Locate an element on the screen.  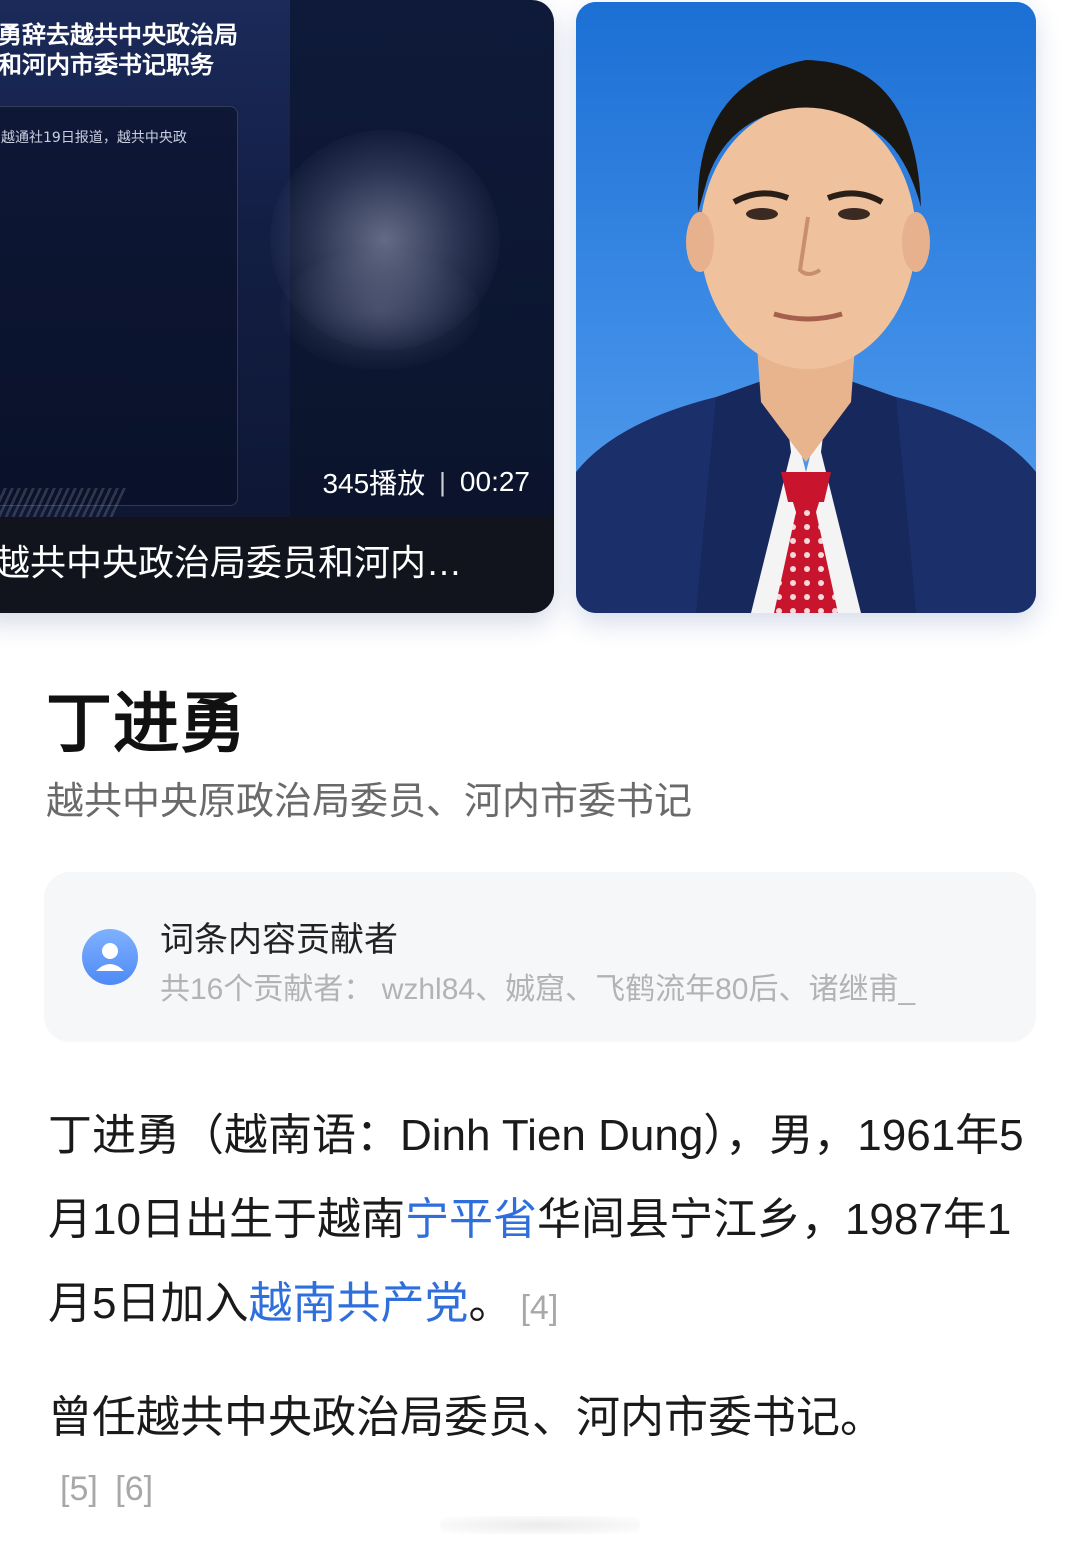
video-headline: 勇辞去越共中央政治局 和河内市委书记职务 is located at coordinates (144, 50).